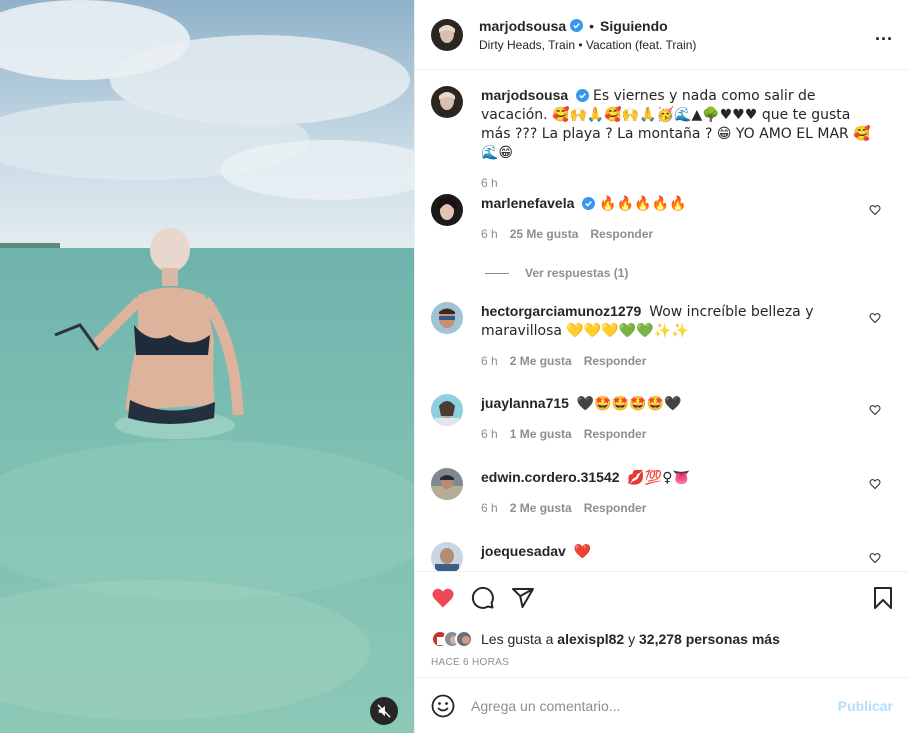  I want to click on comment-text: 🖤🤩🤩🤩🤩🖤, so click(629, 404).